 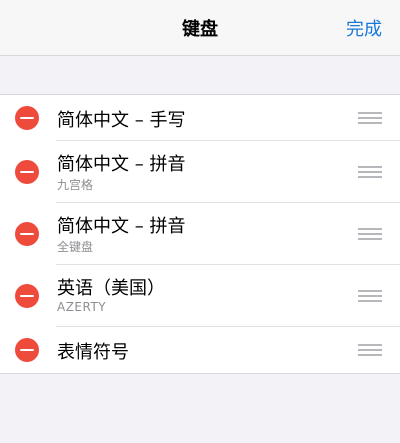 I want to click on page-title: 键盘, so click(x=200, y=29).